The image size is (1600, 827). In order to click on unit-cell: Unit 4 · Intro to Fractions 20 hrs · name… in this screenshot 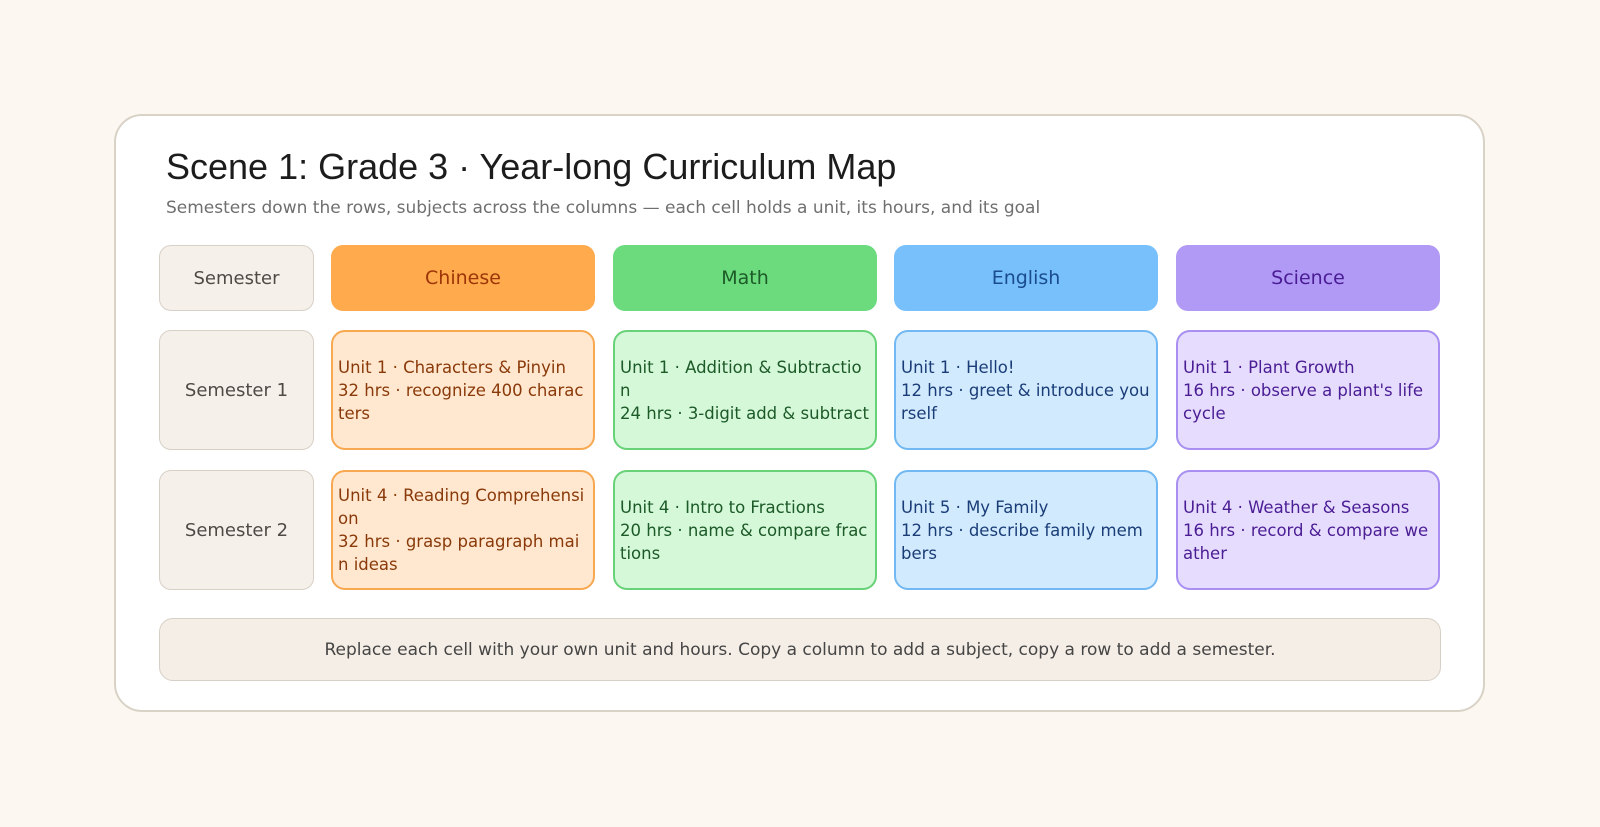, I will do `click(745, 530)`.